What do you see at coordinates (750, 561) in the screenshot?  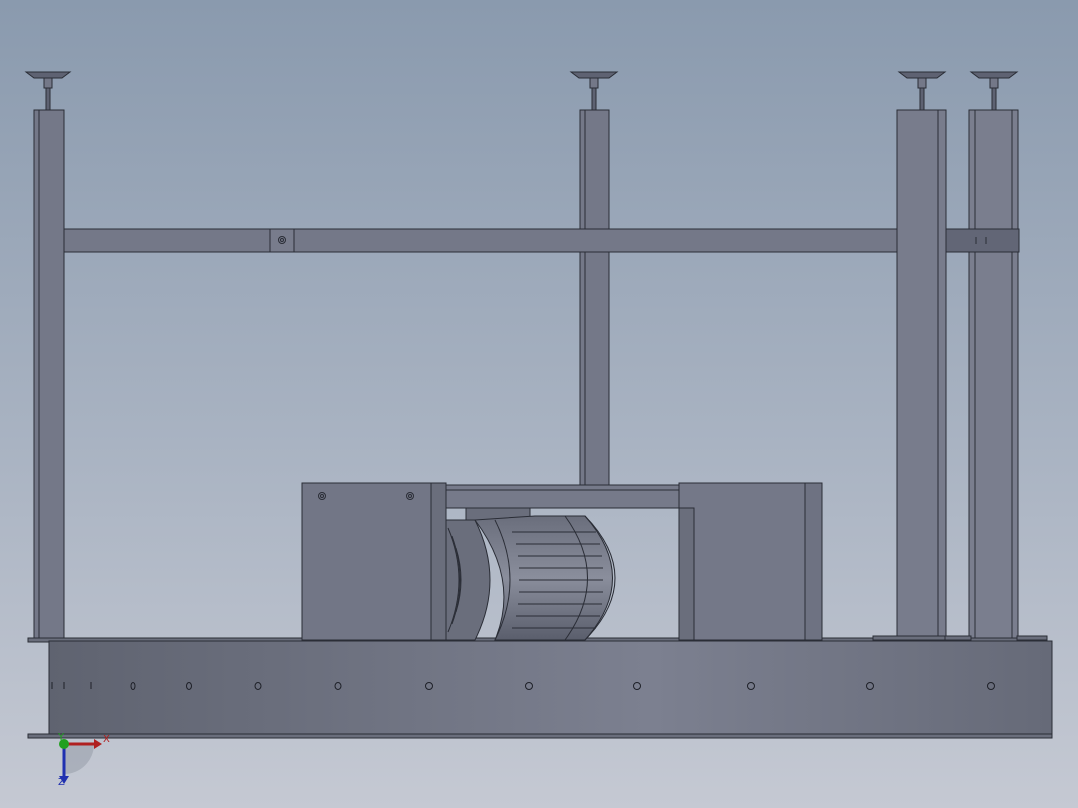 I see `right-mount-box` at bounding box center [750, 561].